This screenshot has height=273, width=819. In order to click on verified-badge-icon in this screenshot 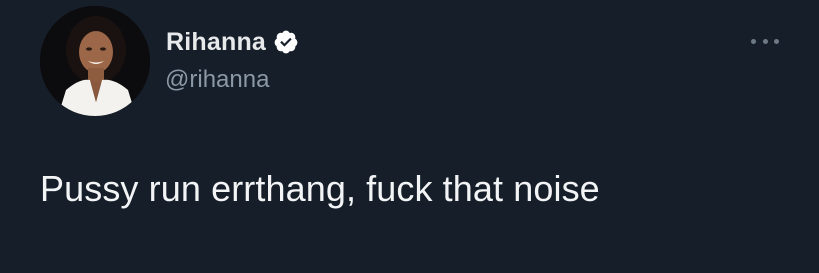, I will do `click(286, 42)`.